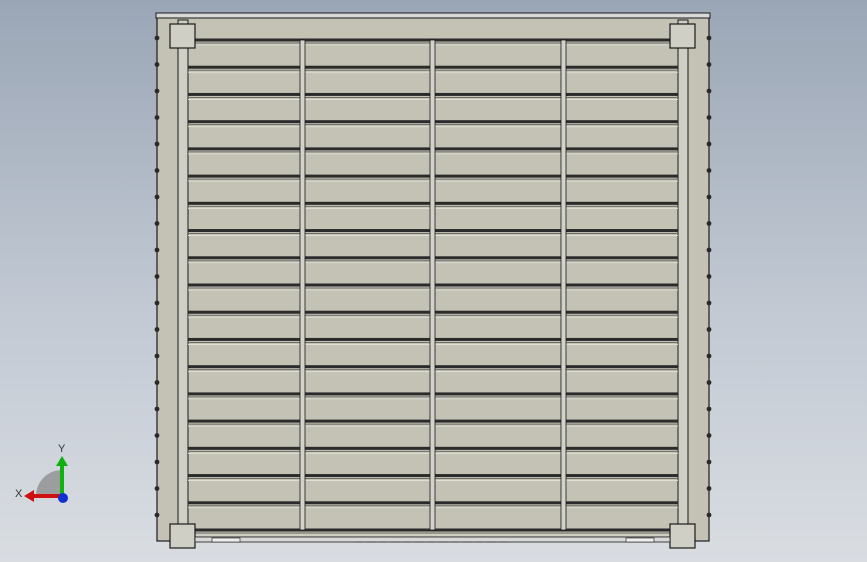  What do you see at coordinates (62, 461) in the screenshot?
I see `triad-y-arrow-icon` at bounding box center [62, 461].